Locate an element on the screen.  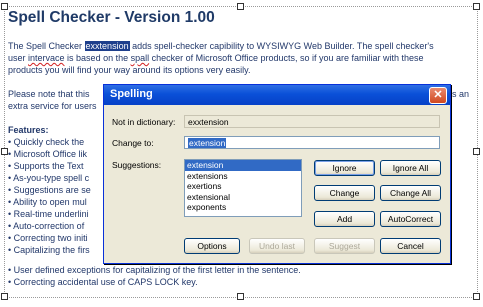
feature-item: • Suggestions are se is located at coordinates (49, 190).